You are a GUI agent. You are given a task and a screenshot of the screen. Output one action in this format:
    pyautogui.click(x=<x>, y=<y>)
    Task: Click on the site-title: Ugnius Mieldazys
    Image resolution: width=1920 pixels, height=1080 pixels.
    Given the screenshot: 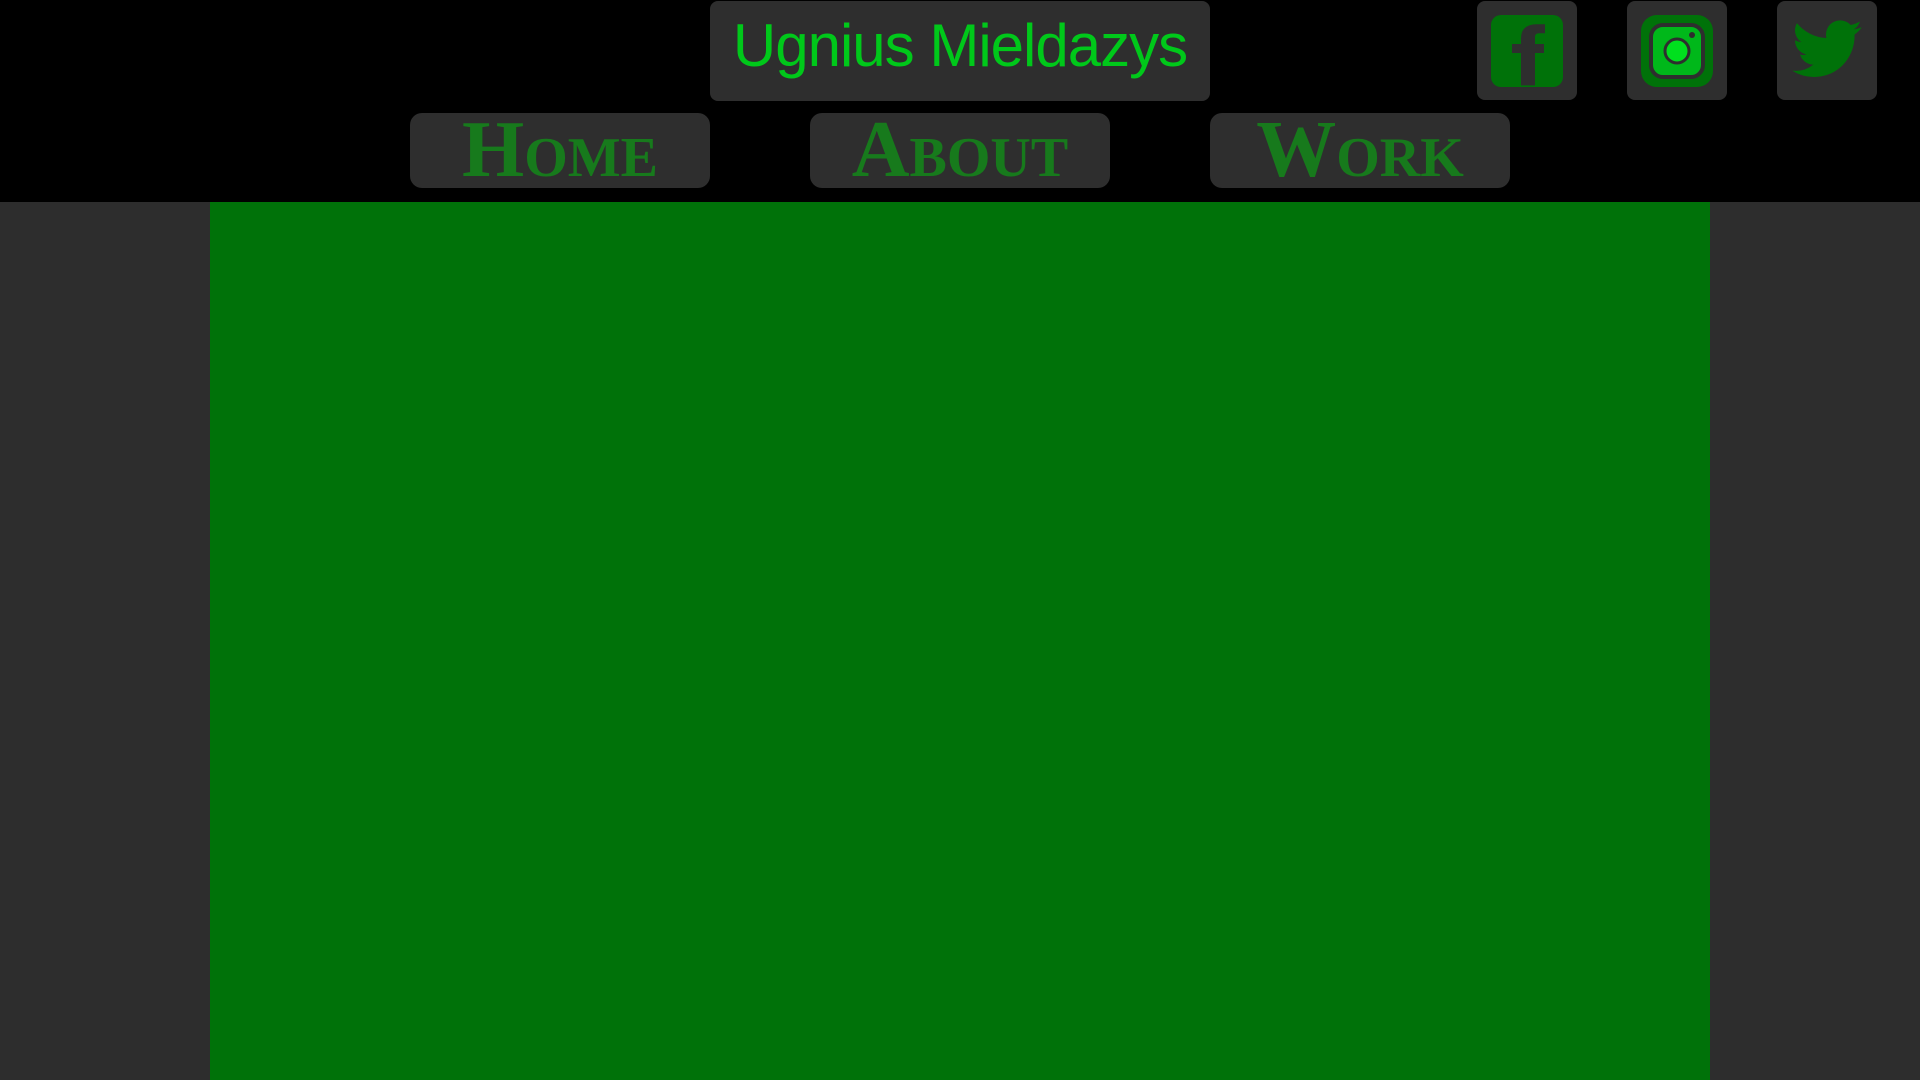 What is the action you would take?
    pyautogui.click(x=960, y=51)
    